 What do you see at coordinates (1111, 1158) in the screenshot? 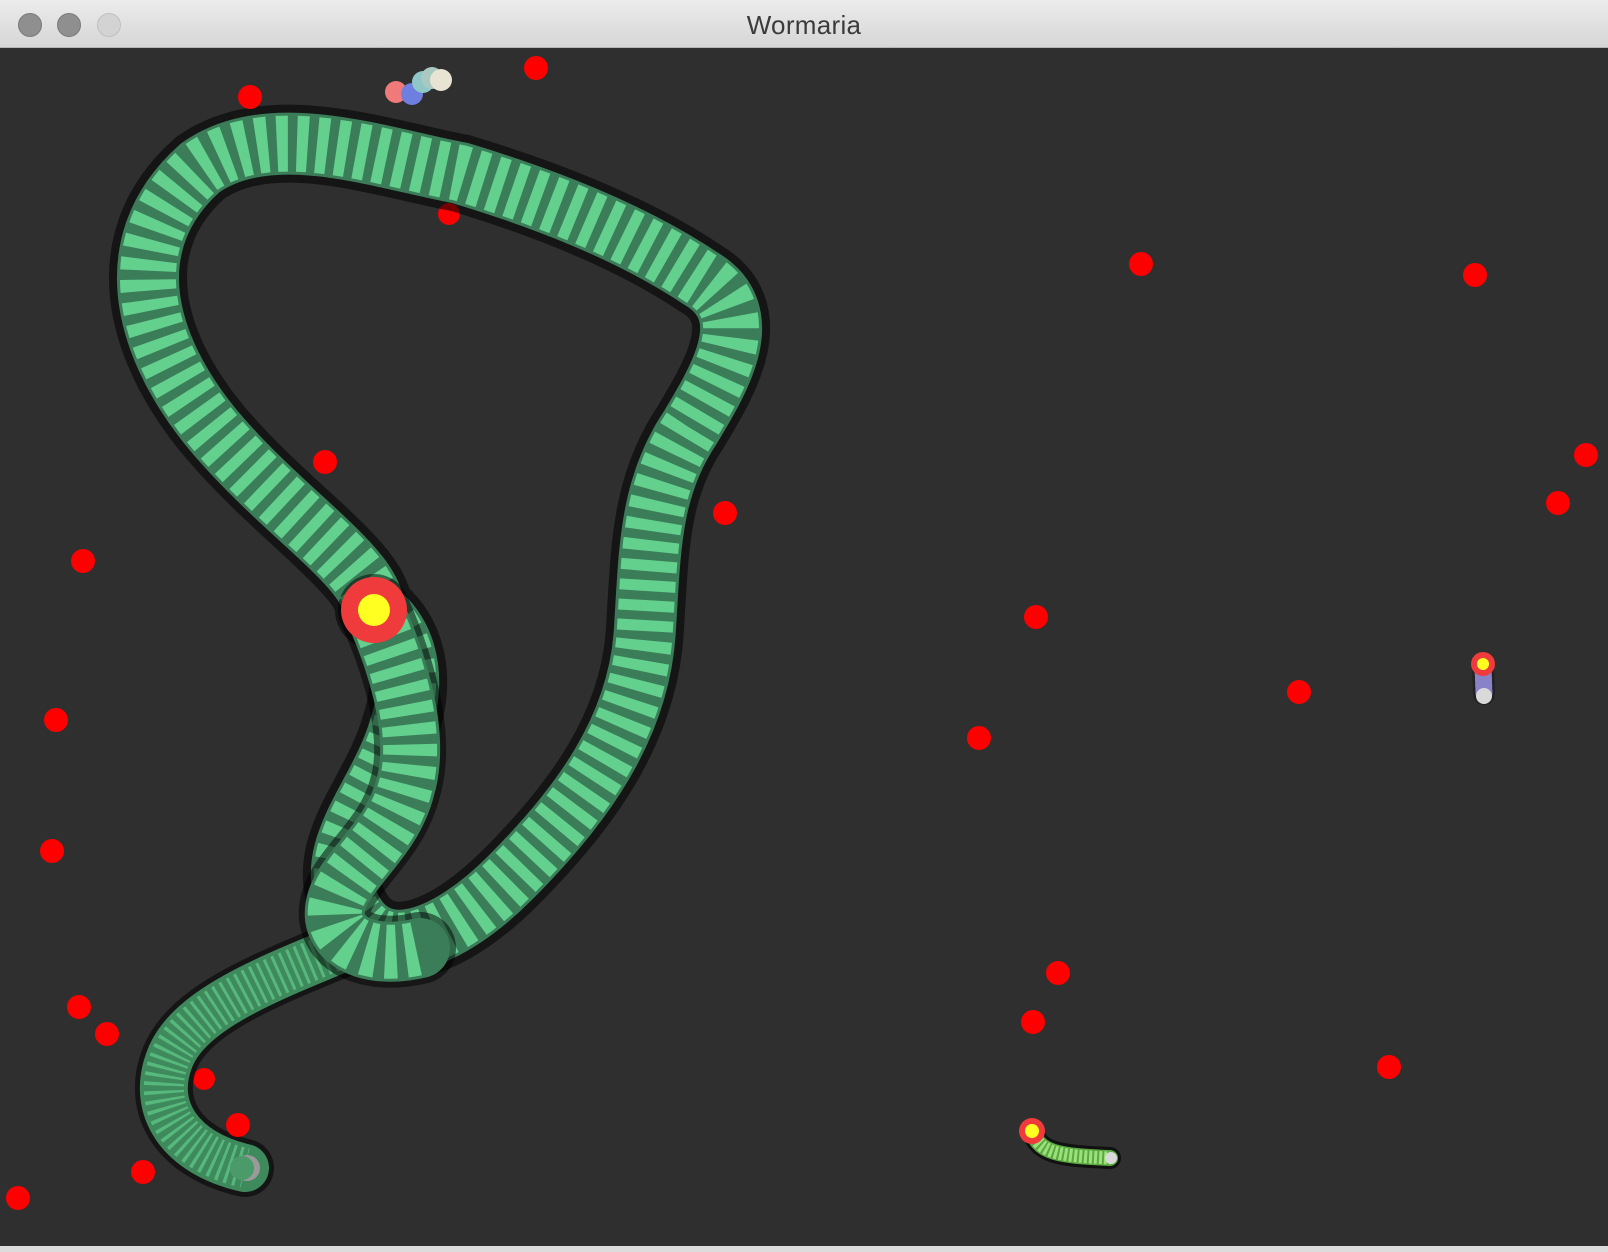
I see `green-worm-tail` at bounding box center [1111, 1158].